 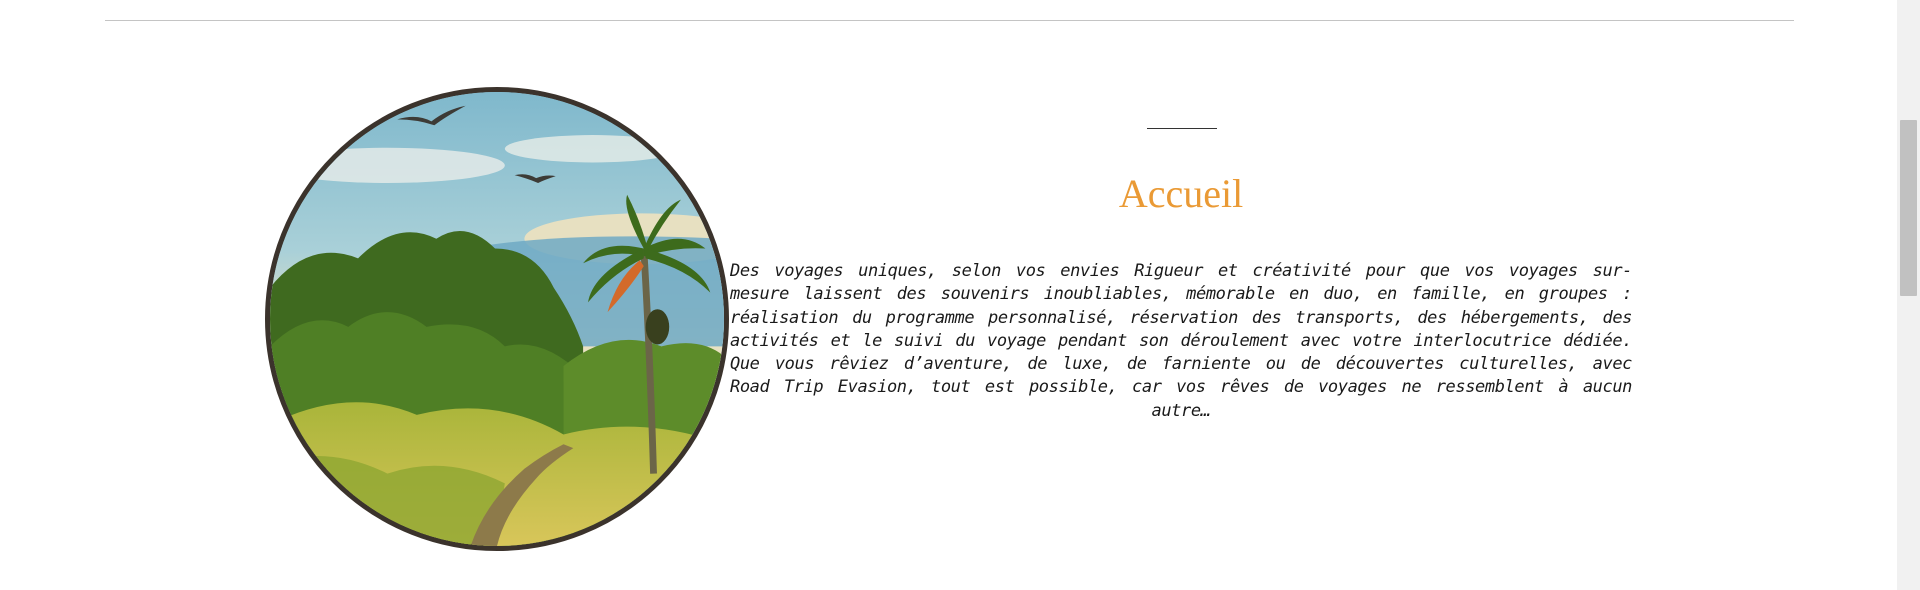 I want to click on page-scrollbar, so click(x=1908, y=295).